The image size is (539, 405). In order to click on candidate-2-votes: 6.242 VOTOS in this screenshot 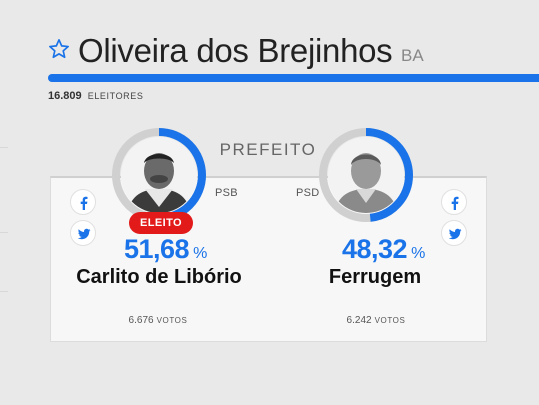, I will do `click(376, 320)`.